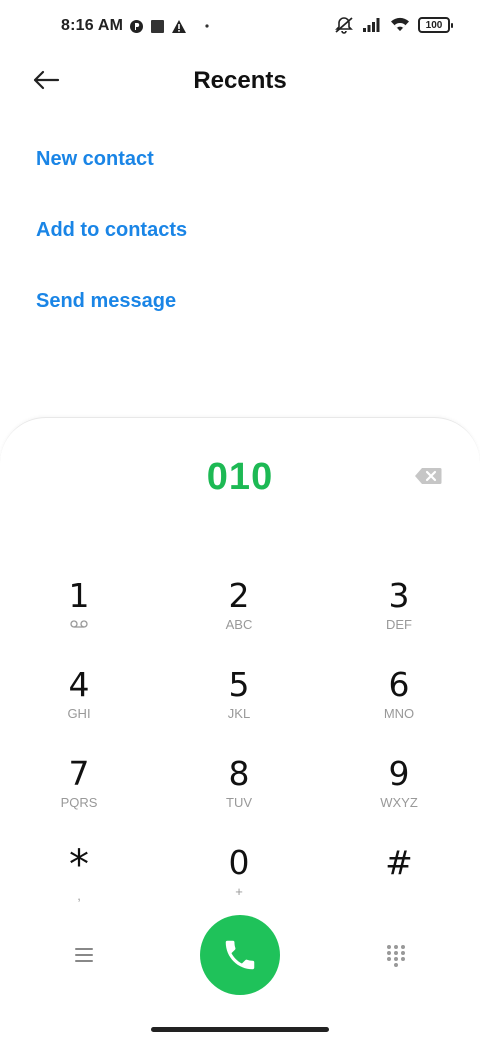 The height and width of the screenshot is (1040, 480). Describe the element at coordinates (372, 25) in the screenshot. I see `signal-icon` at that location.